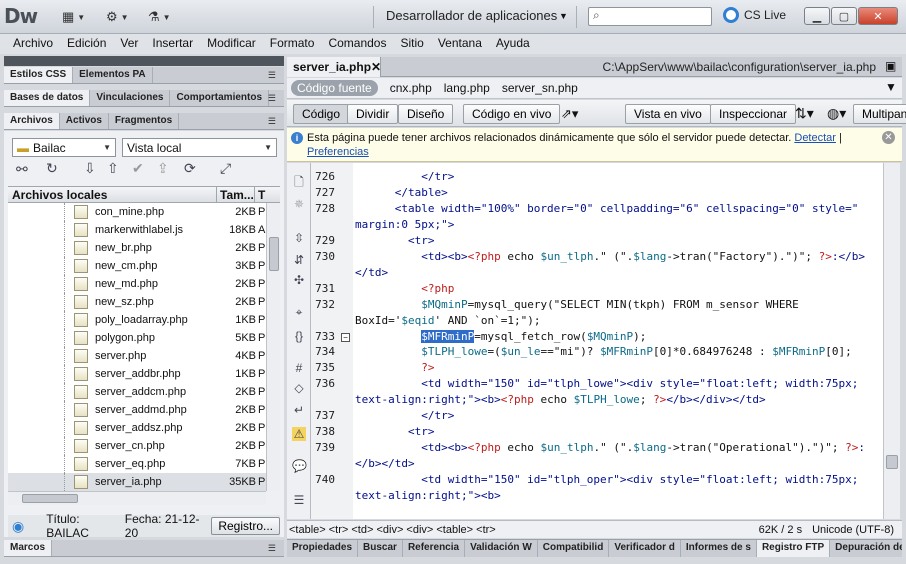 The height and width of the screenshot is (564, 906). Describe the element at coordinates (163, 168) in the screenshot. I see `check-in-icon: ⇪` at that location.